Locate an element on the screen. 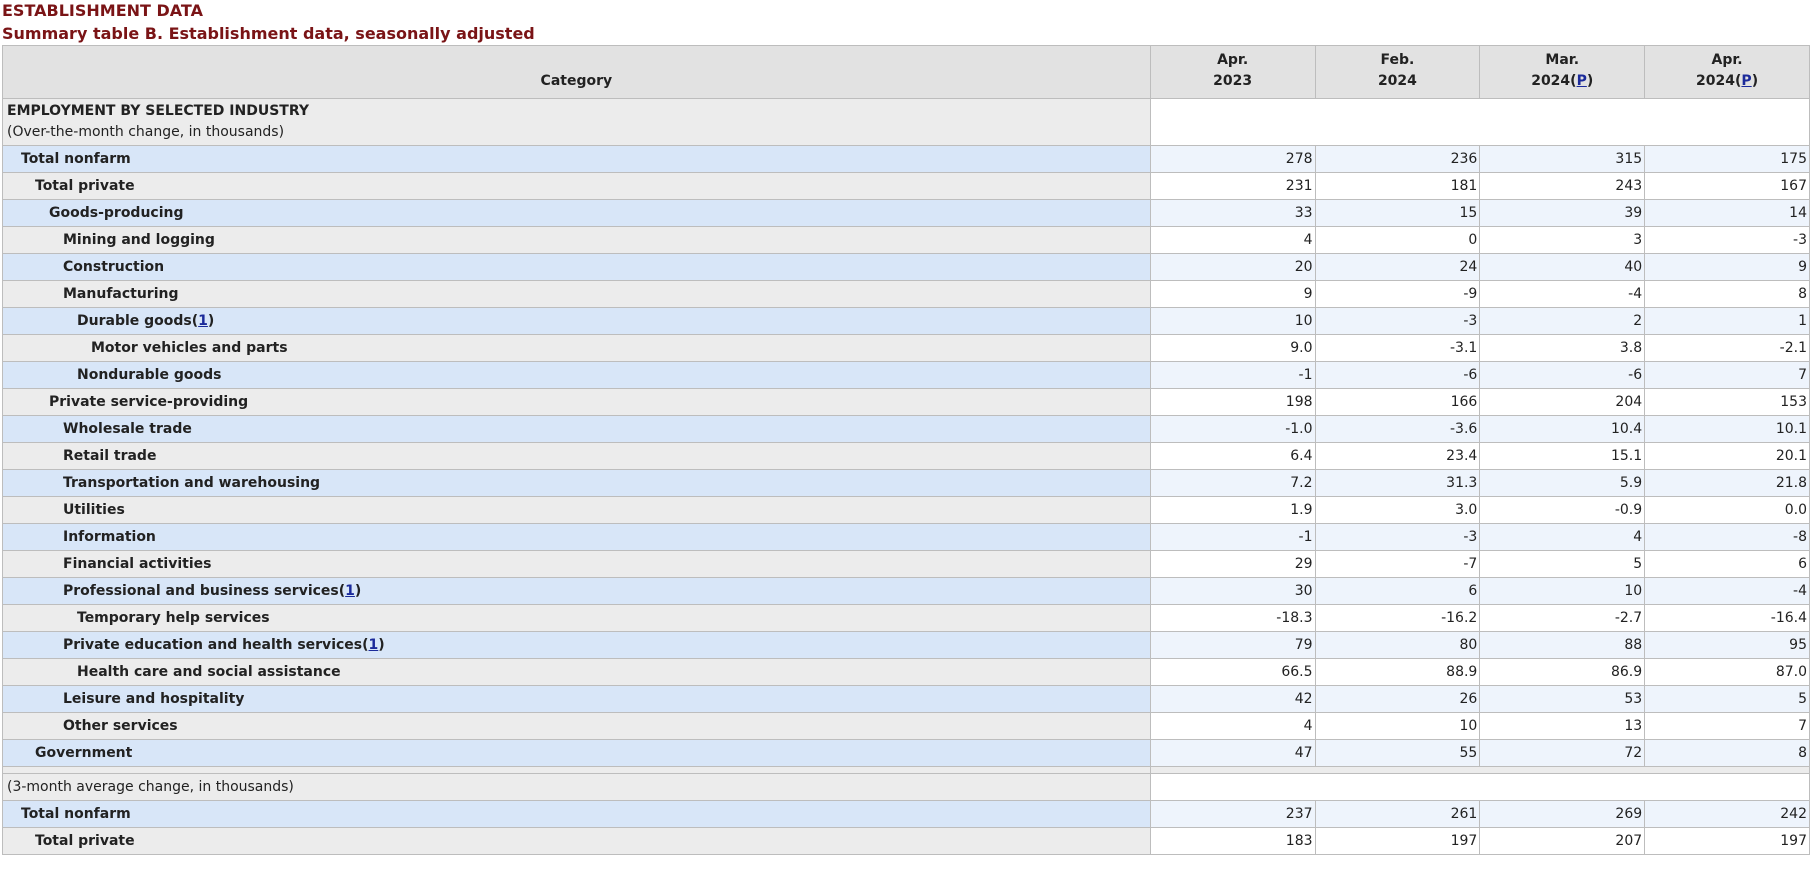 This screenshot has width=1810, height=875. table-row: Financial activities 29 -7 5 6 is located at coordinates (906, 564).